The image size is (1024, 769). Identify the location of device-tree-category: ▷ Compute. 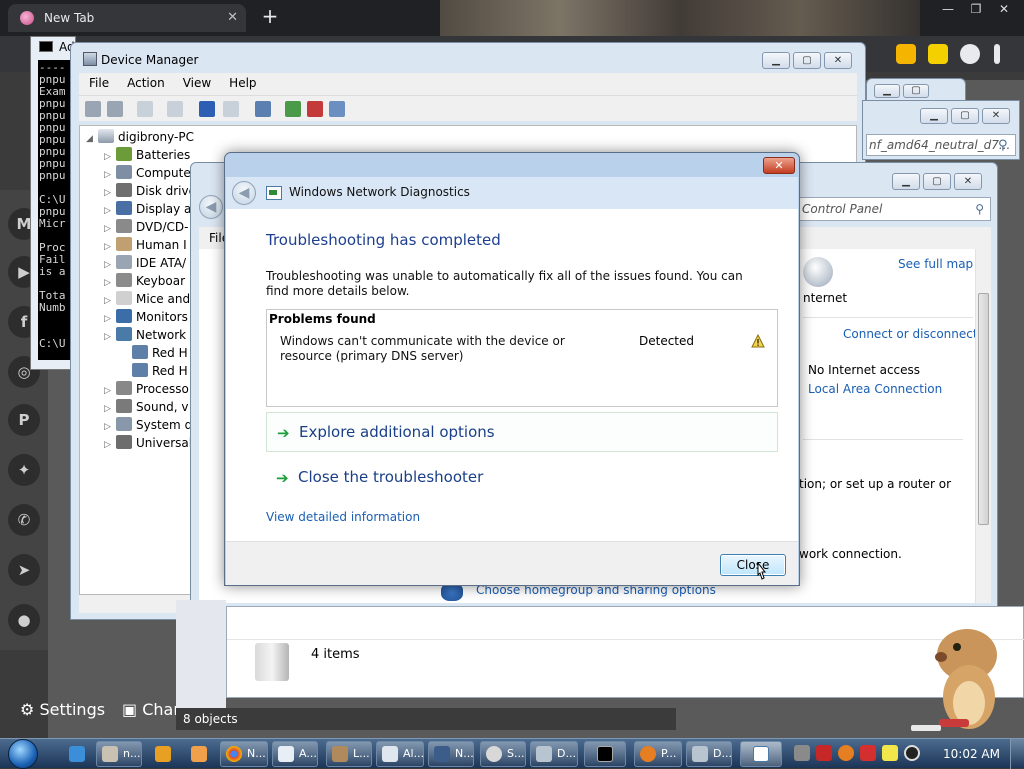
(147, 173).